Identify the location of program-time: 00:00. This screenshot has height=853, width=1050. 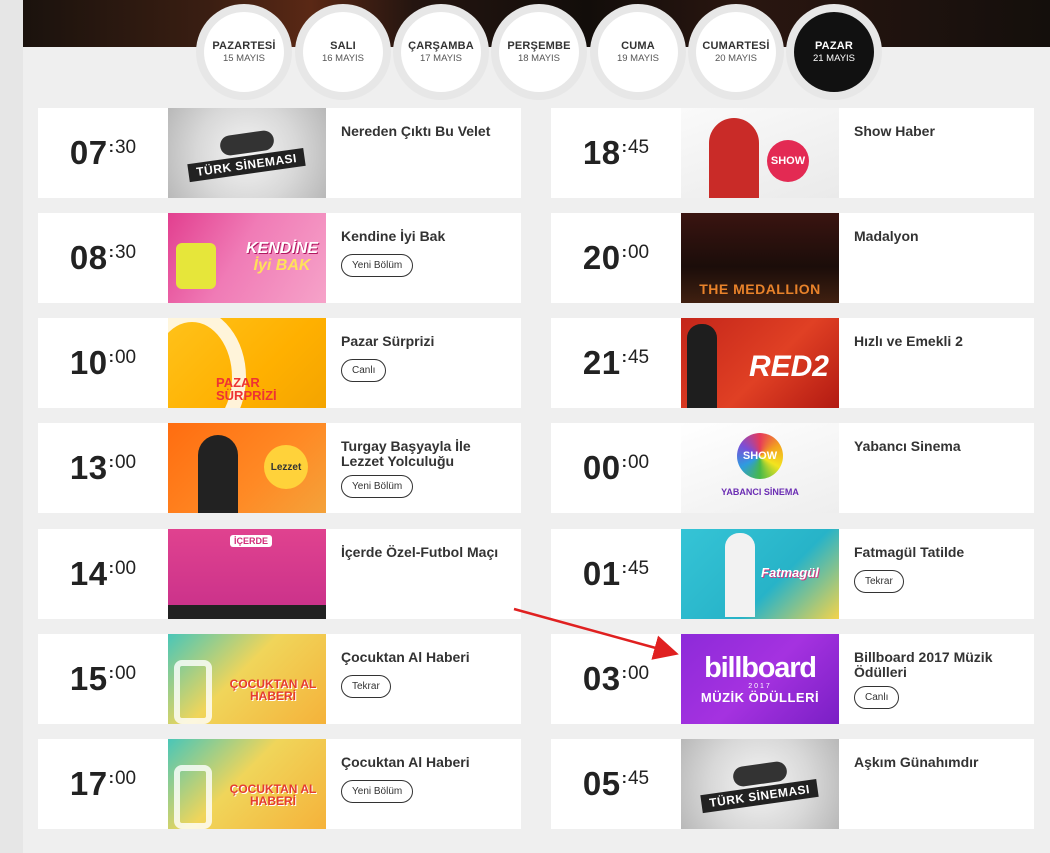
(616, 467).